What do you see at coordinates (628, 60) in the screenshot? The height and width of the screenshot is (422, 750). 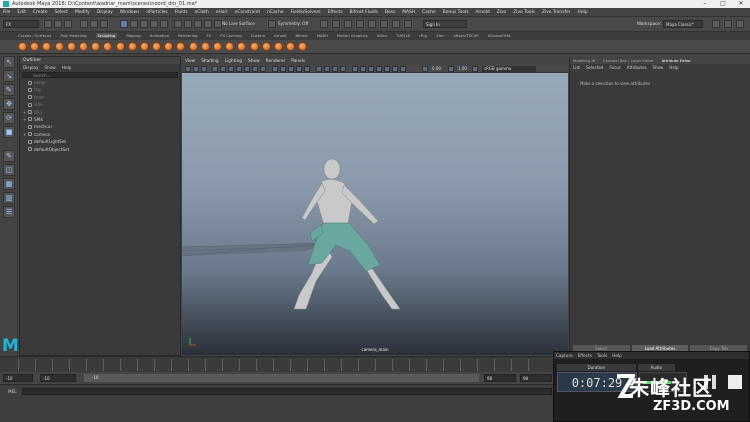 I see `attr-tab-channel-box-layer-editor: Channel Box / Layer Editor` at bounding box center [628, 60].